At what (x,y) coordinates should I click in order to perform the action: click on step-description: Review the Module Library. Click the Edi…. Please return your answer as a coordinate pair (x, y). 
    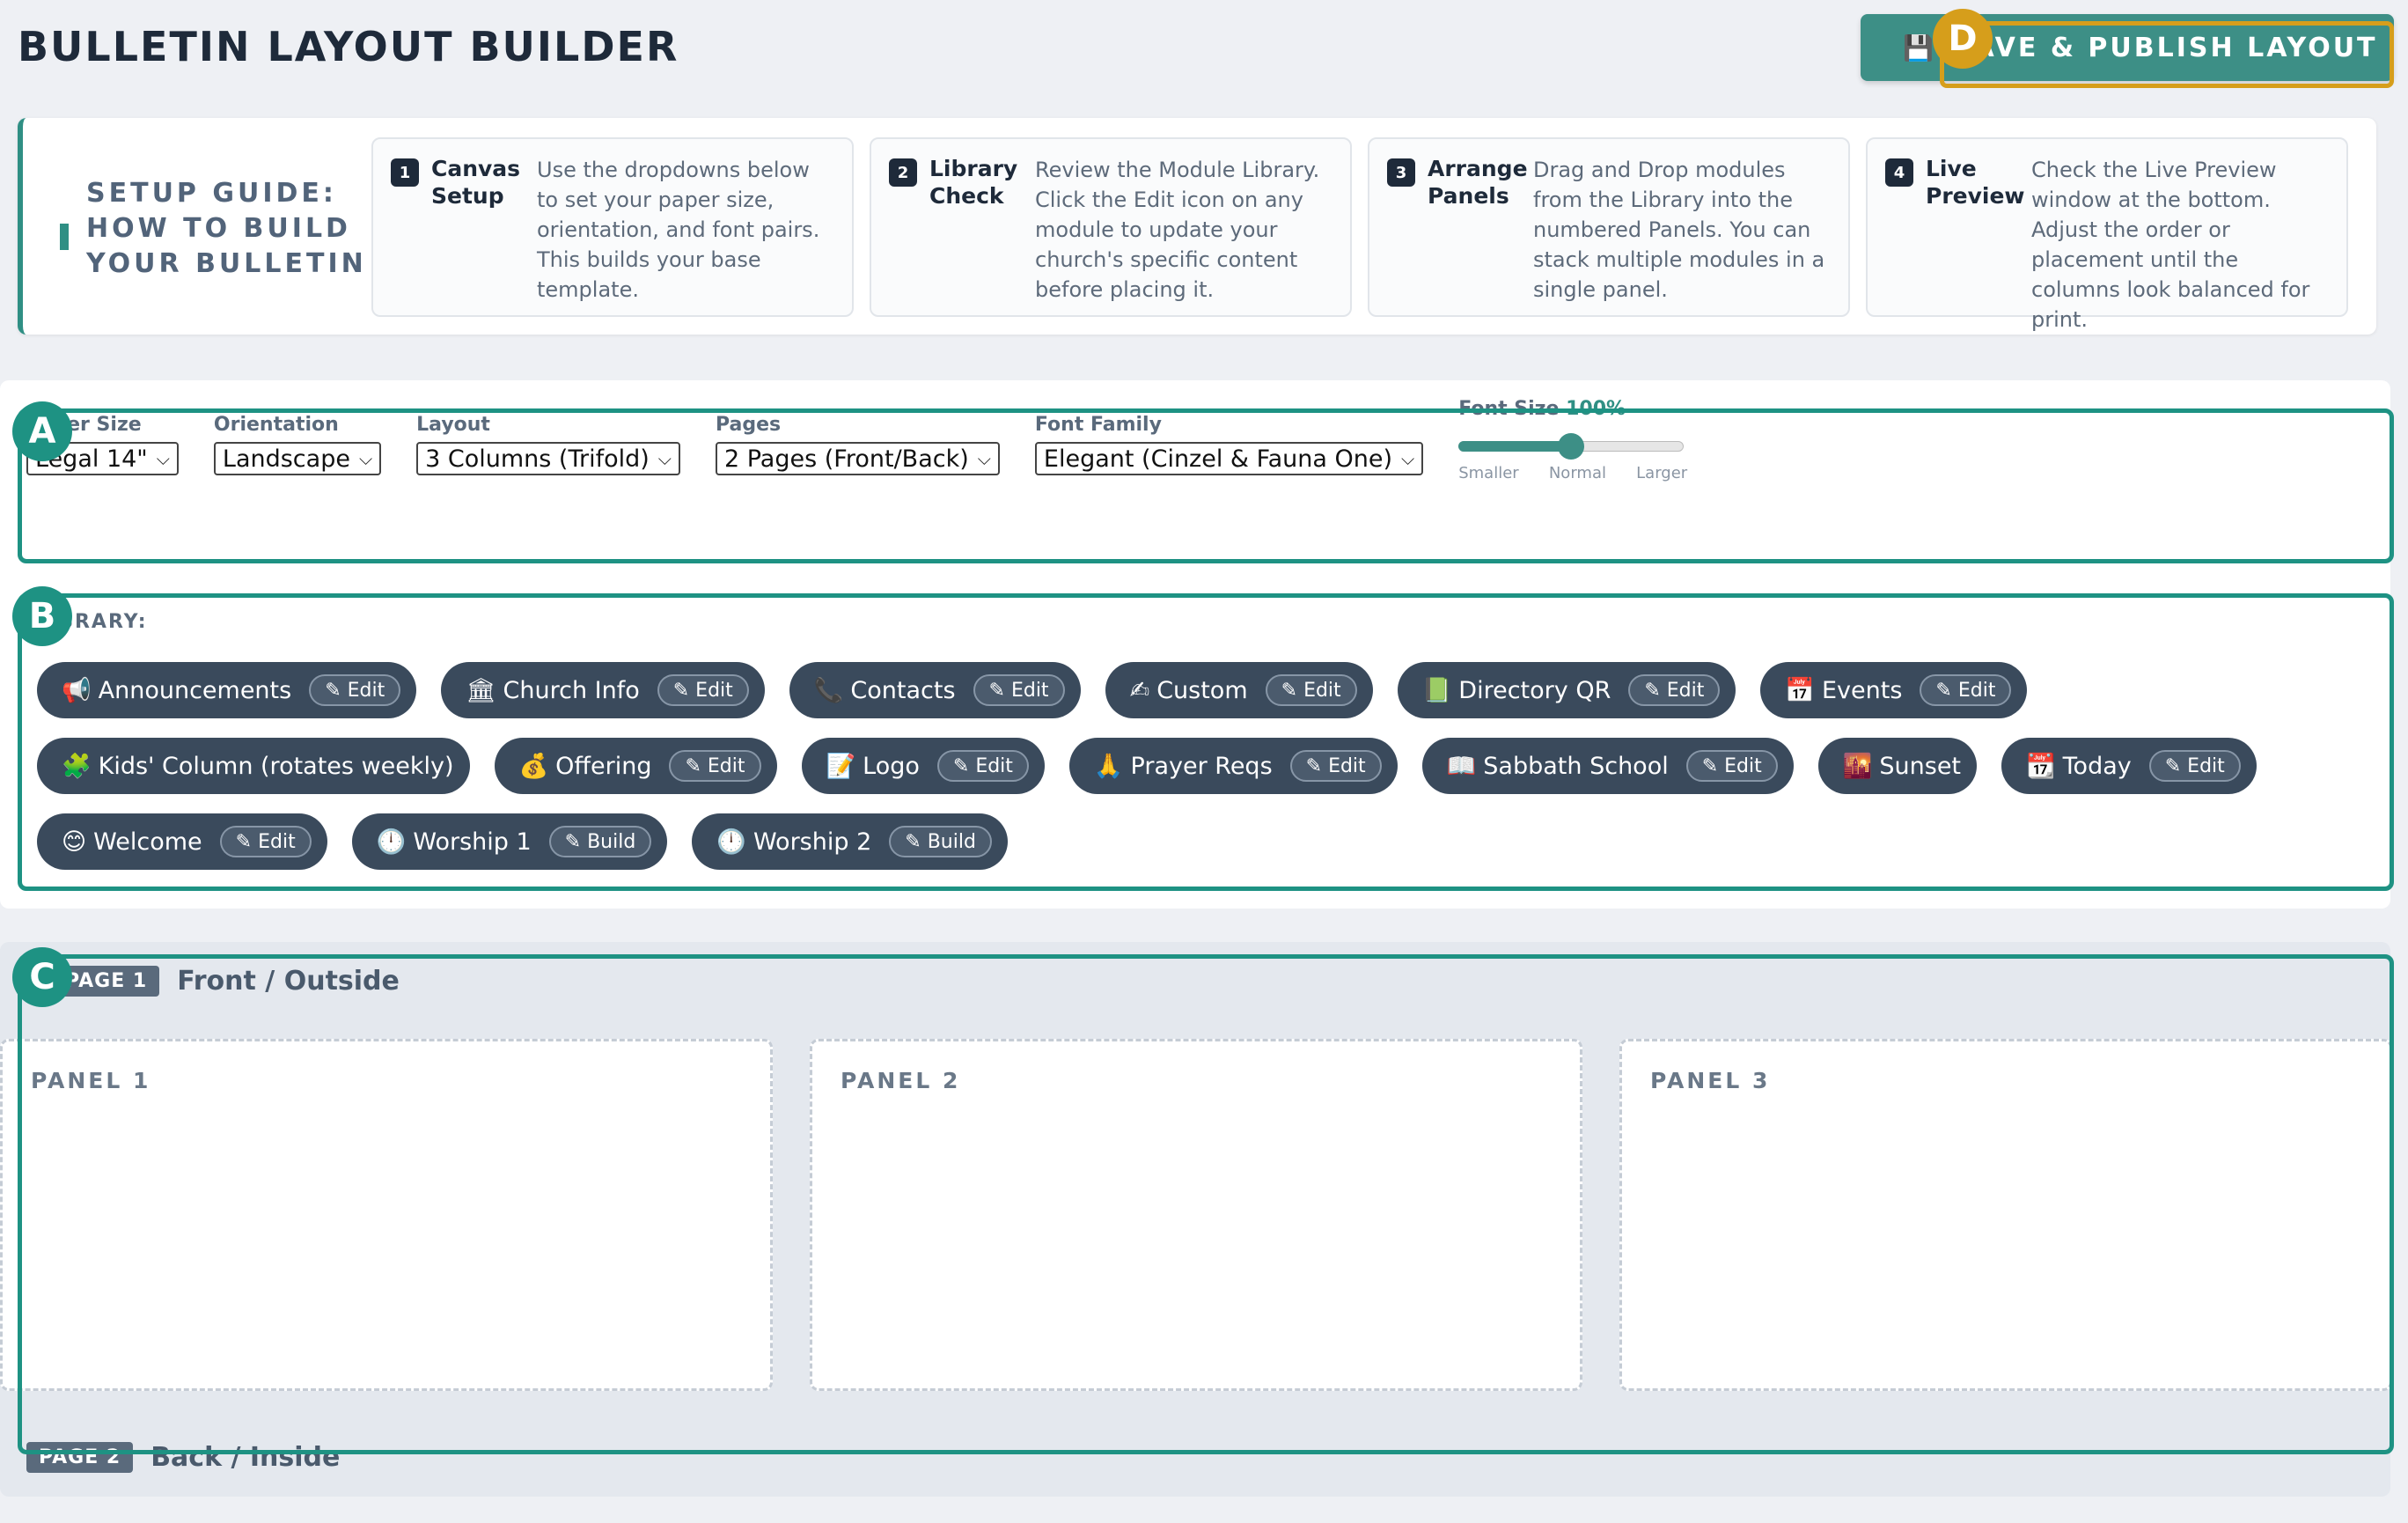
    Looking at the image, I should click on (1177, 230).